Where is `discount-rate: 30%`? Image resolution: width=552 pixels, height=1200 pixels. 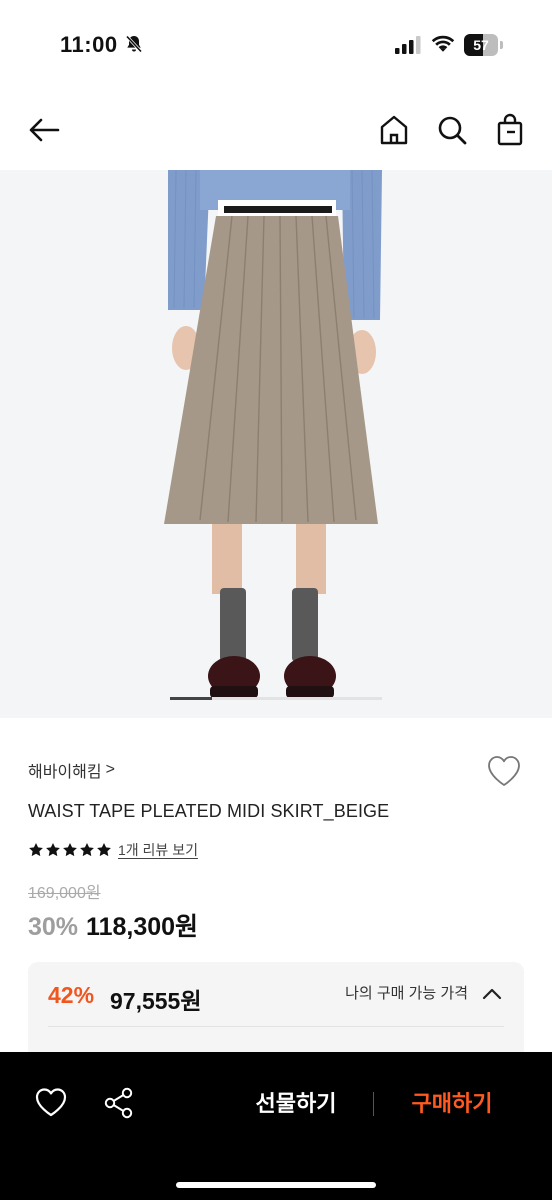
discount-rate: 30% is located at coordinates (53, 927).